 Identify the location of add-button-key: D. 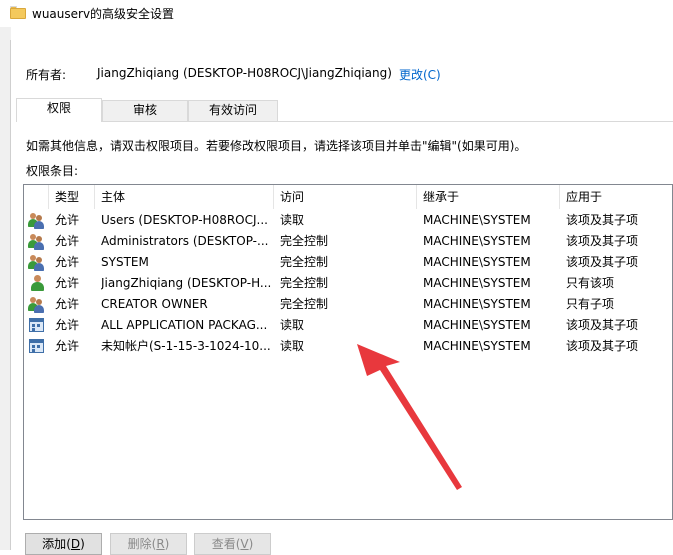
(75, 544).